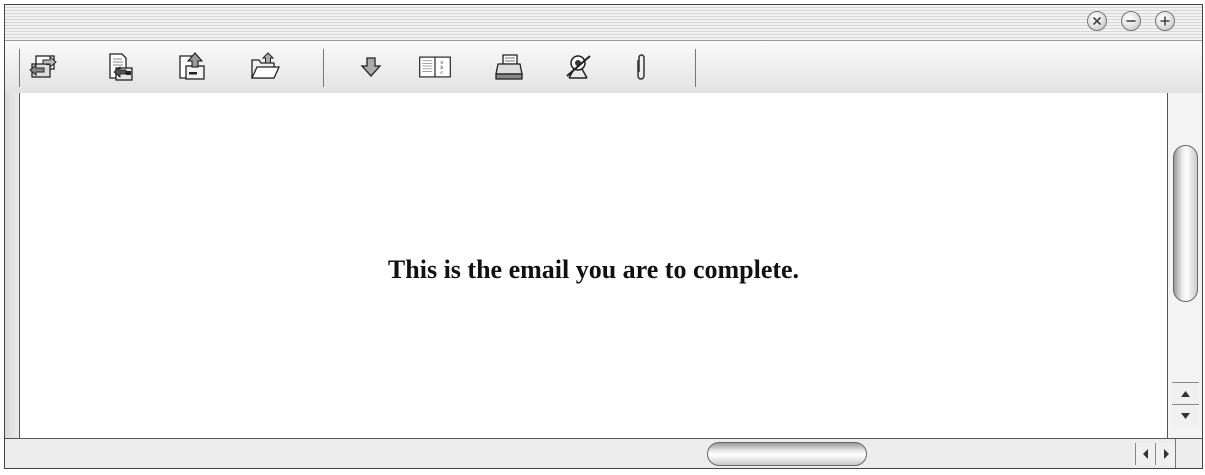 The height and width of the screenshot is (475, 1205). What do you see at coordinates (12, 265) in the screenshot?
I see `left-gutter` at bounding box center [12, 265].